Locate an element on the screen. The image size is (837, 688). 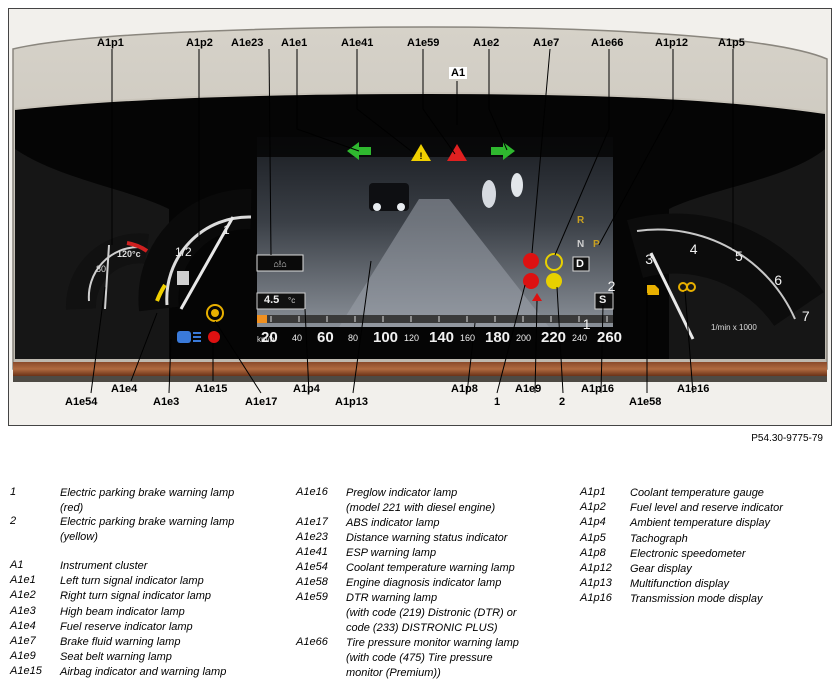
legend-code: A1 is located at coordinates (17, 565).